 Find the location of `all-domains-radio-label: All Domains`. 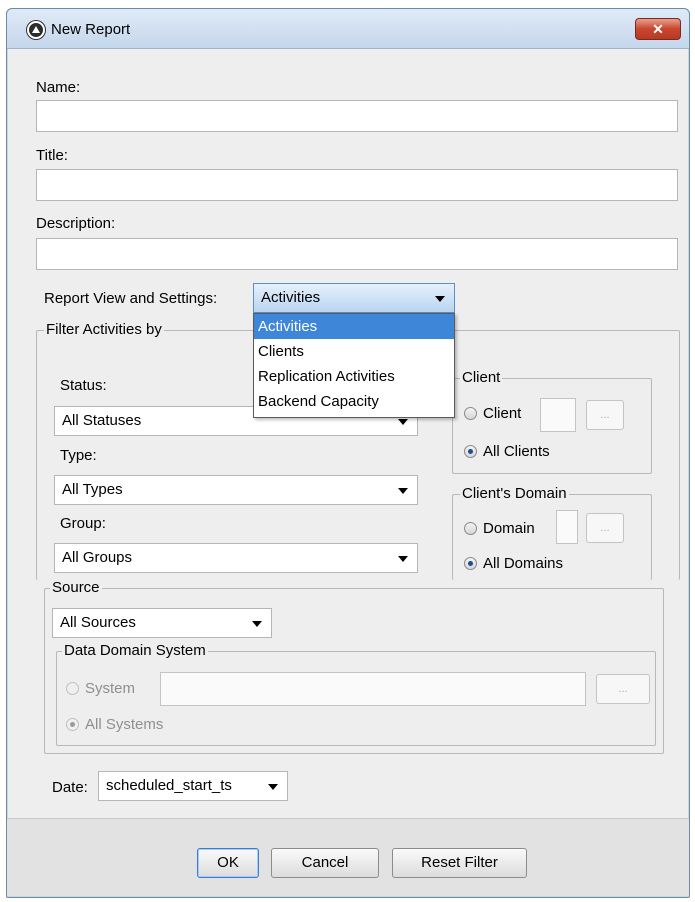

all-domains-radio-label: All Domains is located at coordinates (523, 563).